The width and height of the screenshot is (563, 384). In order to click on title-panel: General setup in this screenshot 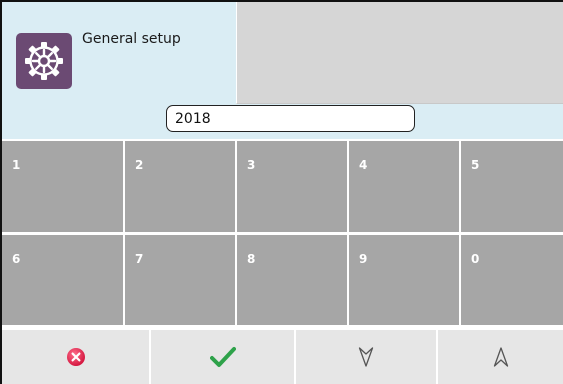, I will do `click(119, 53)`.